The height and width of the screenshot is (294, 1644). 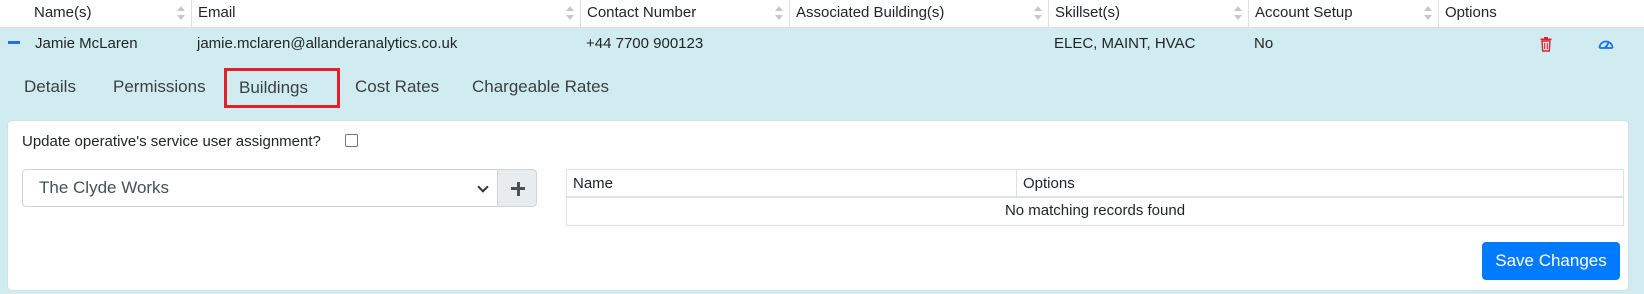 I want to click on column-header-names: Name(s), so click(x=109, y=14).